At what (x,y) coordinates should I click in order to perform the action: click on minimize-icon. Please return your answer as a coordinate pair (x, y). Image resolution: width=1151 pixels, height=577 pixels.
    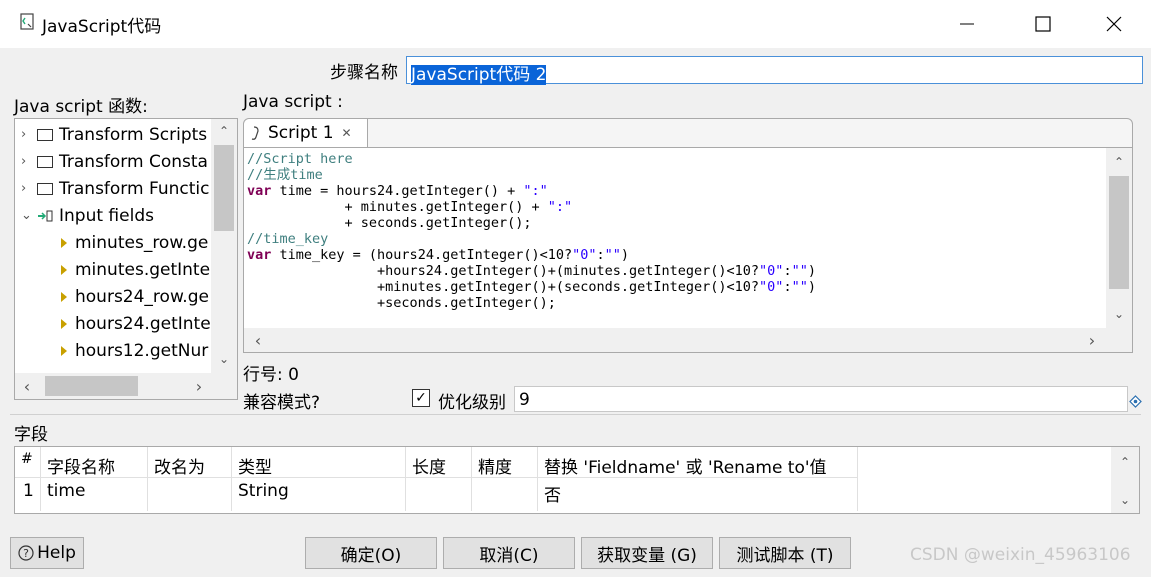
    Looking at the image, I should click on (967, 24).